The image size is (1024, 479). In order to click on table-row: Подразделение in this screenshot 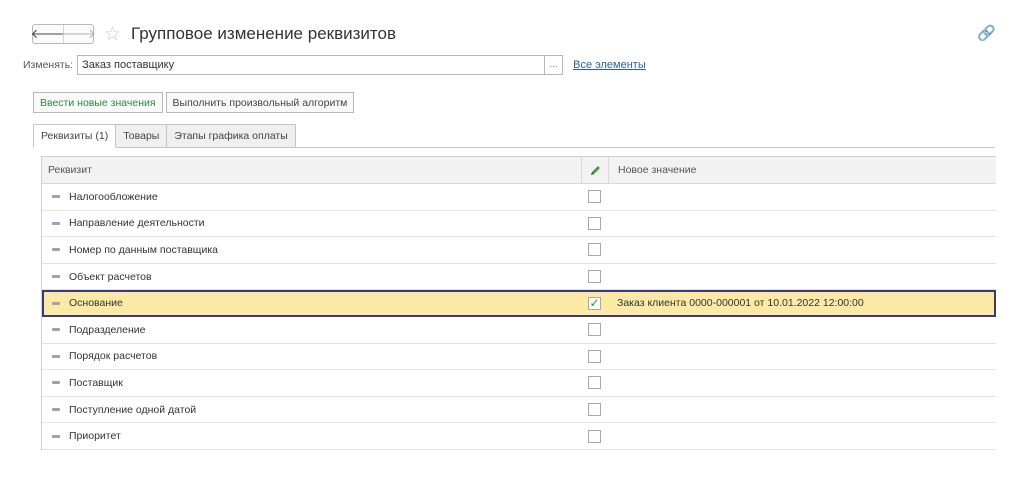, I will do `click(519, 330)`.